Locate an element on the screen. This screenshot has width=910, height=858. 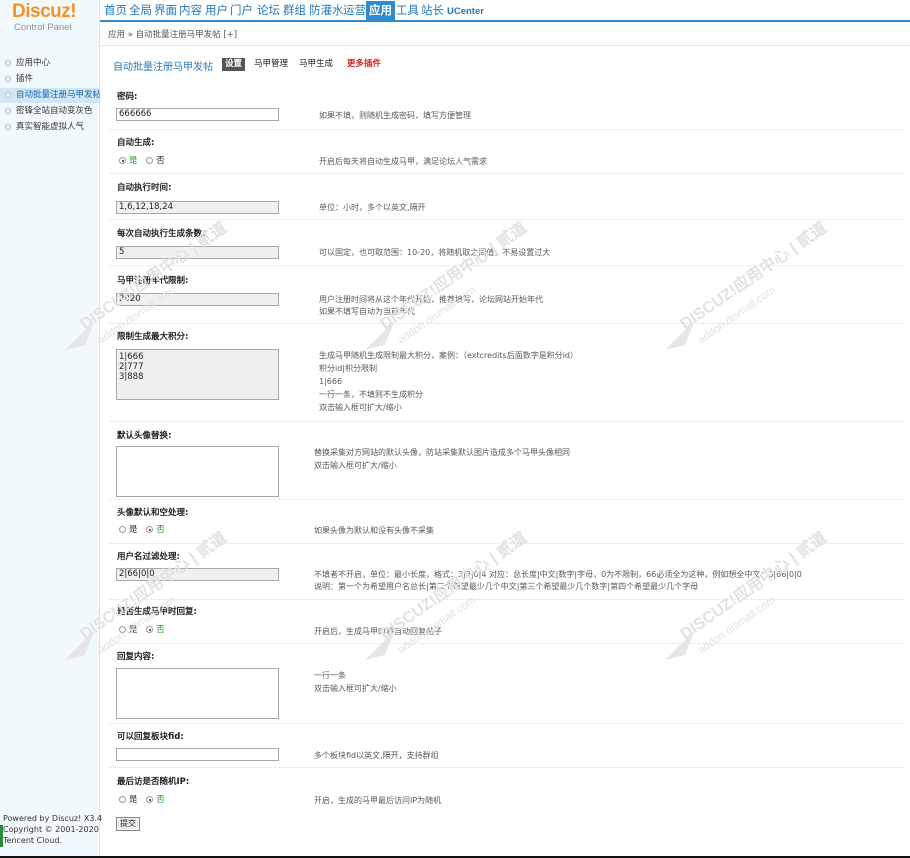
field-exec-time: 自动执行时间: 1,6,12,18,24 单位：小时，多个以英文,隔开 is located at coordinates (506, 193).